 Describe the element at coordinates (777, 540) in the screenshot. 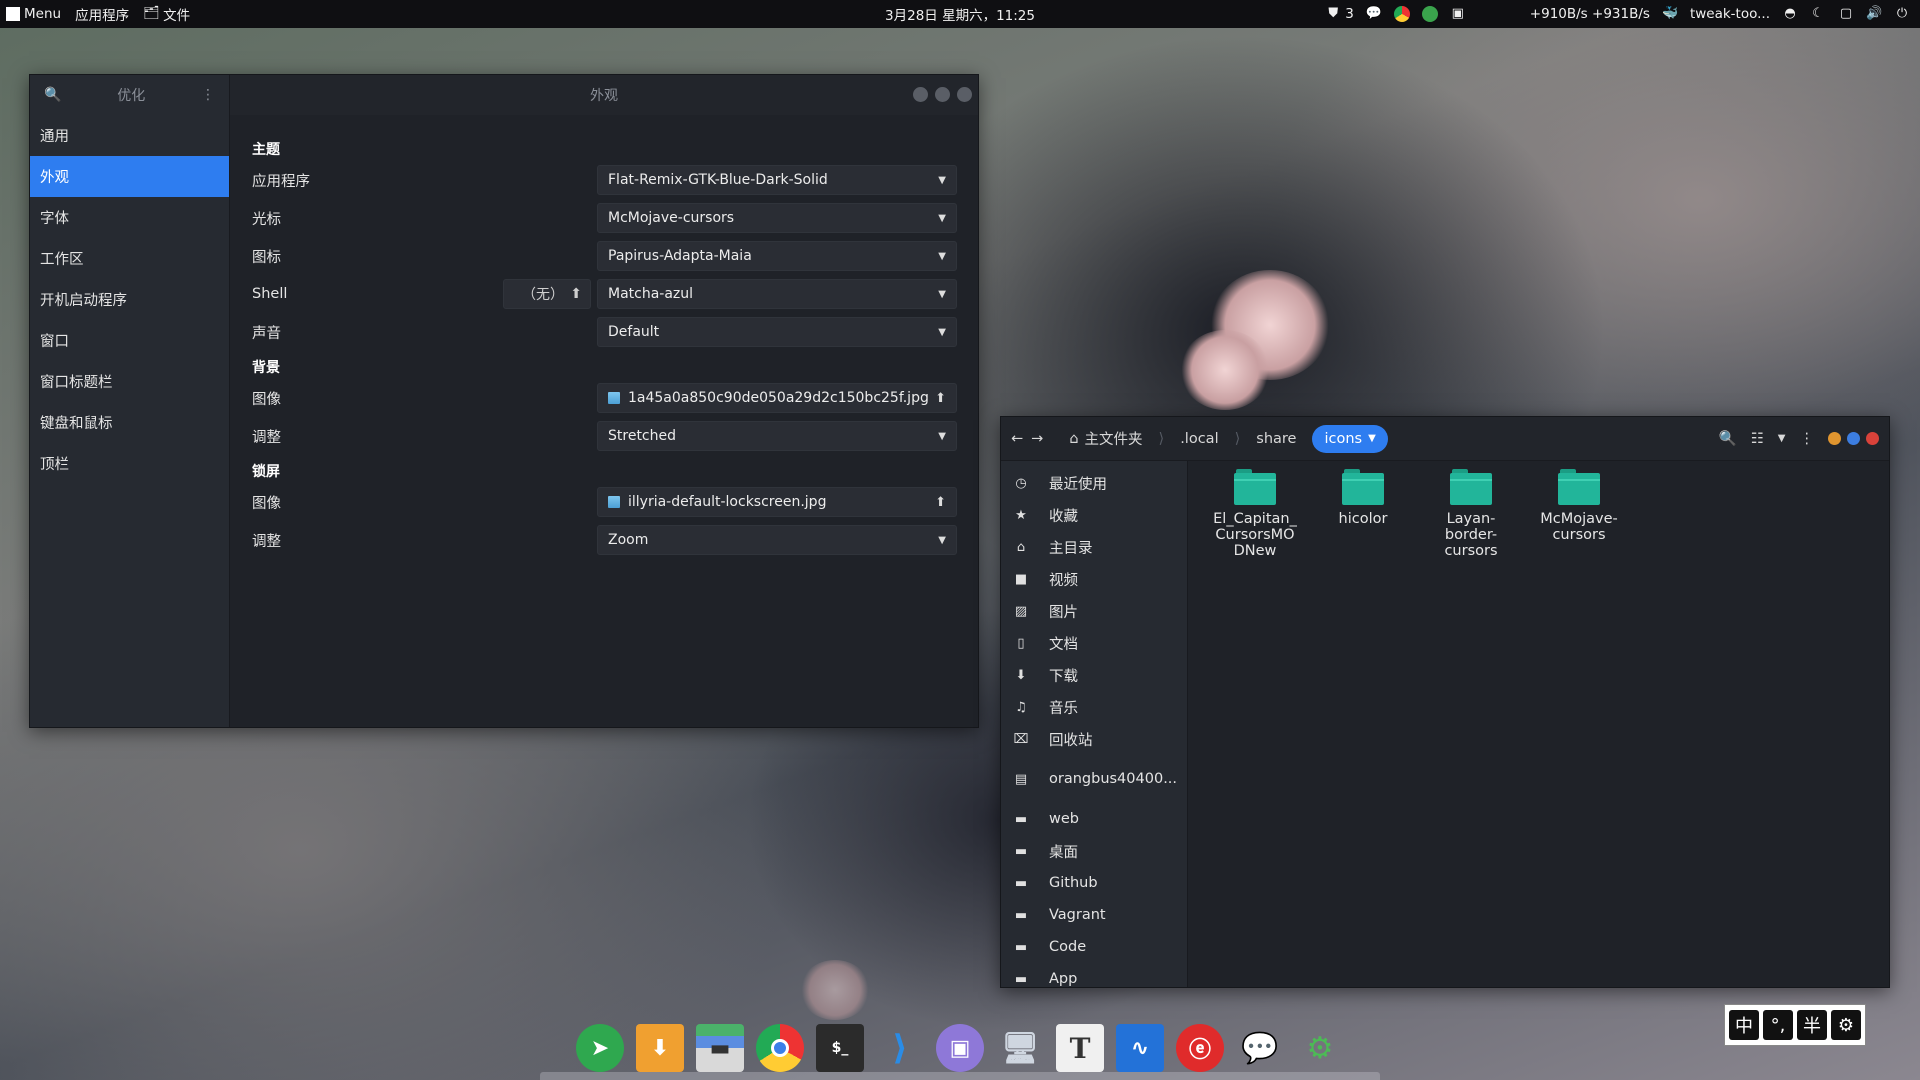

I see `lockscreen-adjust-select: Zoom ▼` at that location.